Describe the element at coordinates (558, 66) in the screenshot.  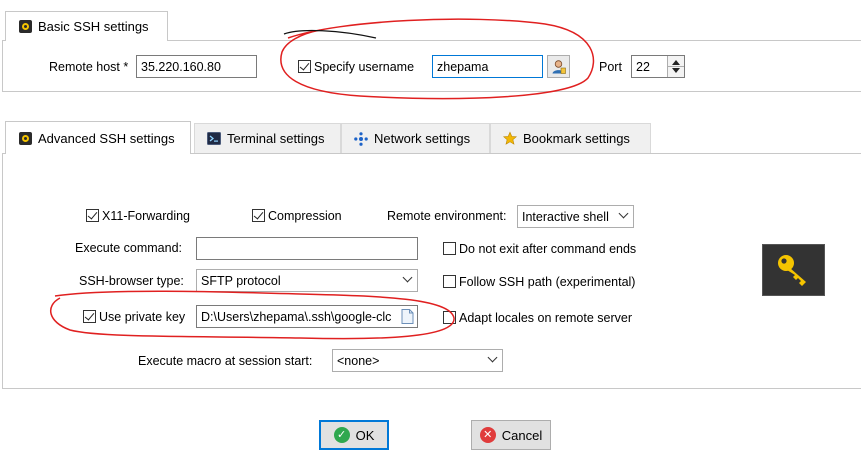
I see `user-icon` at that location.